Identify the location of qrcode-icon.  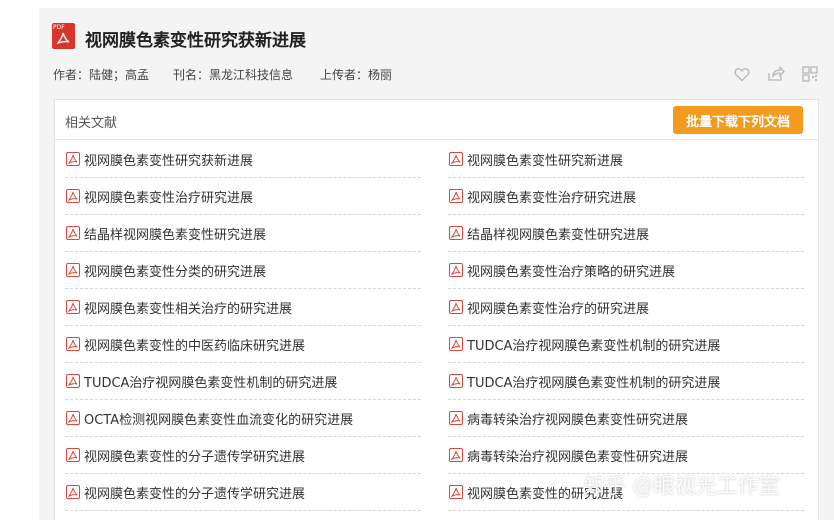
(810, 74).